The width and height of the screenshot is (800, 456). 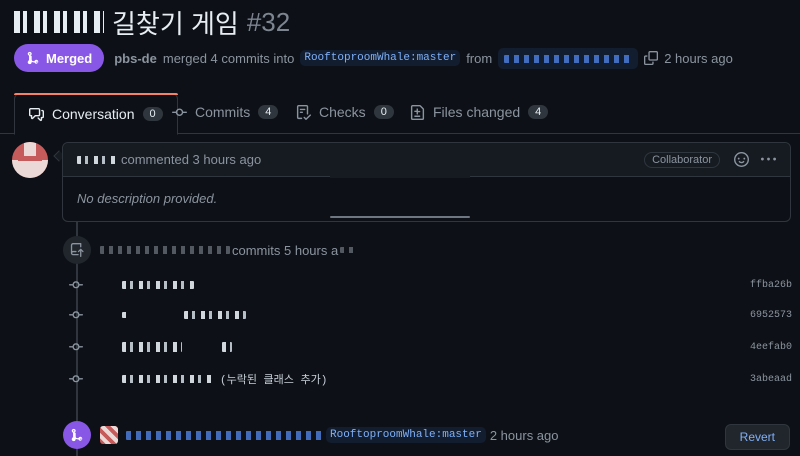 What do you see at coordinates (771, 315) in the screenshot?
I see `commit-sha: 6952573` at bounding box center [771, 315].